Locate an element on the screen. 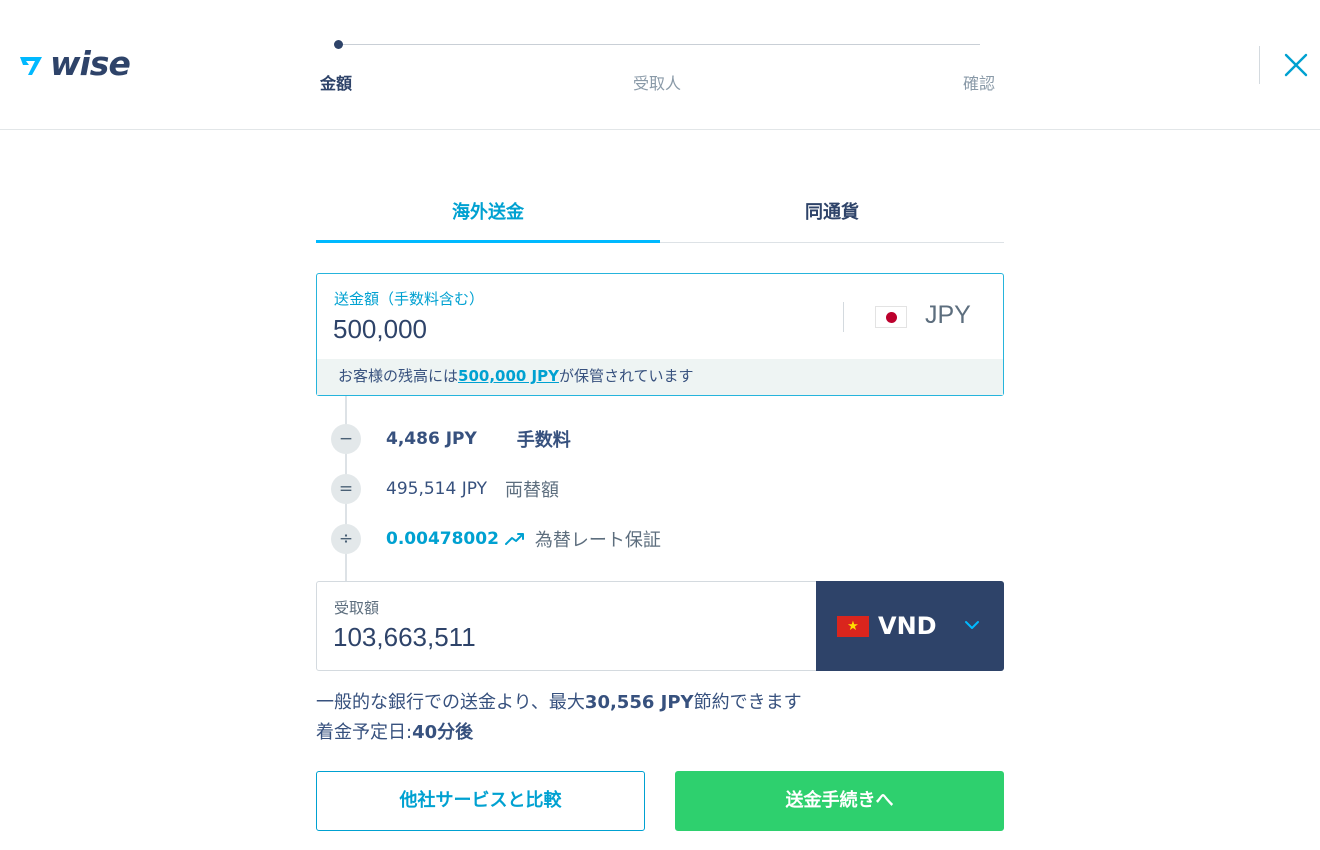 This screenshot has height=850, width=1320. header-divider is located at coordinates (1259, 65).